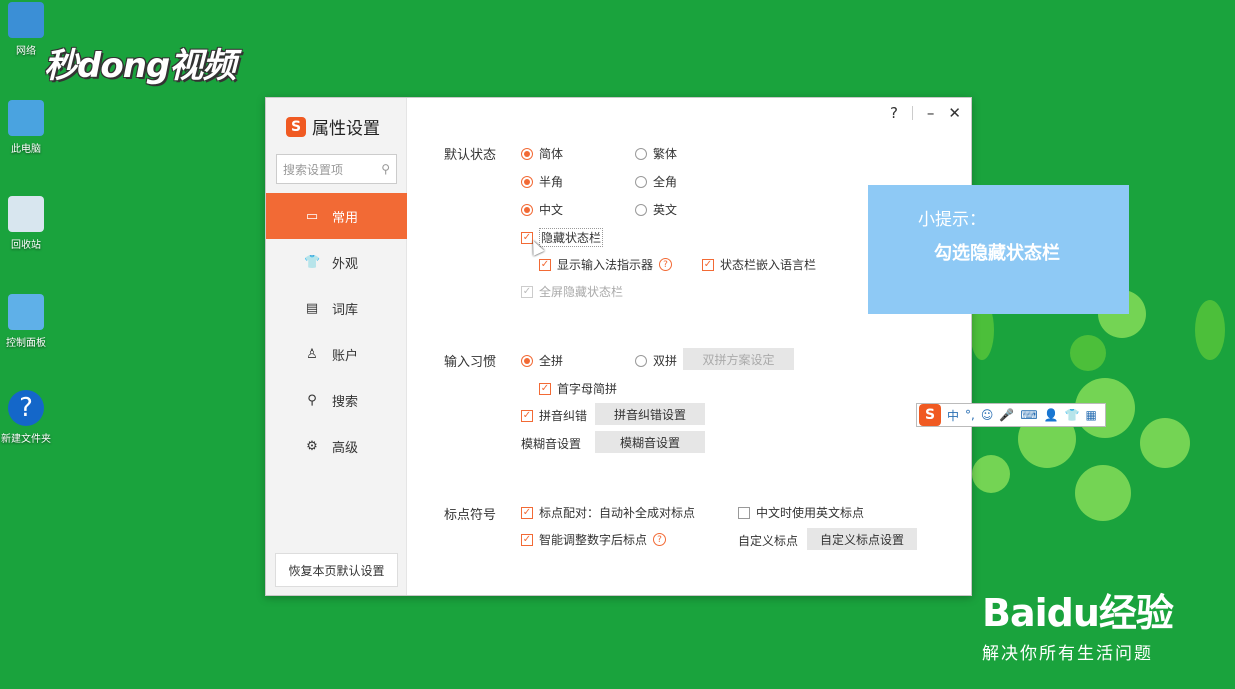 The image size is (1235, 689). Describe the element at coordinates (554, 415) in the screenshot. I see `checkbox-pinyin-correct: ✓ 拼音纠错` at that location.